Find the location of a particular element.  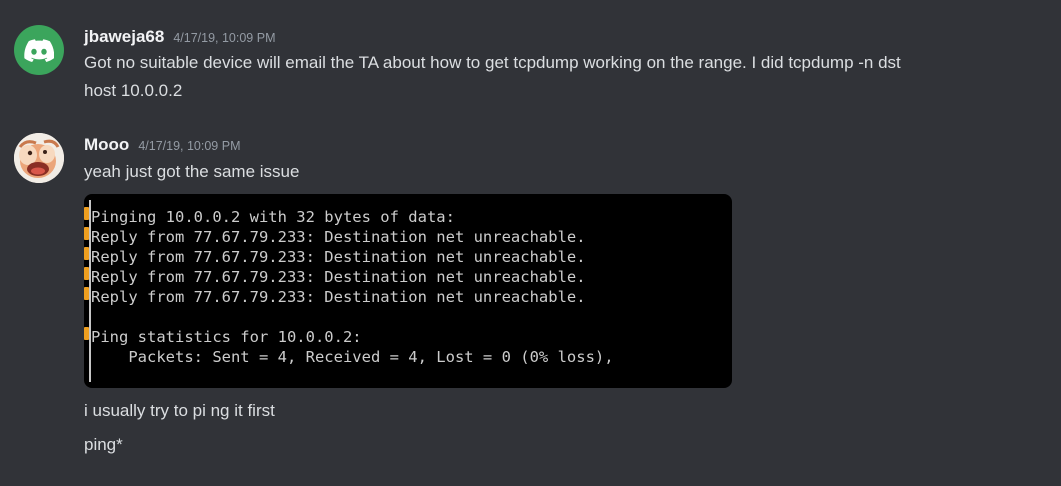

avatar-image is located at coordinates (39, 158).